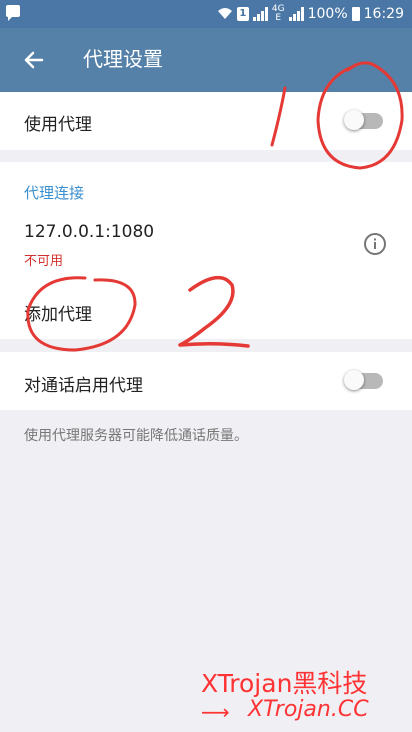 The image size is (412, 732). I want to click on battery-percent: 100%, so click(327, 14).